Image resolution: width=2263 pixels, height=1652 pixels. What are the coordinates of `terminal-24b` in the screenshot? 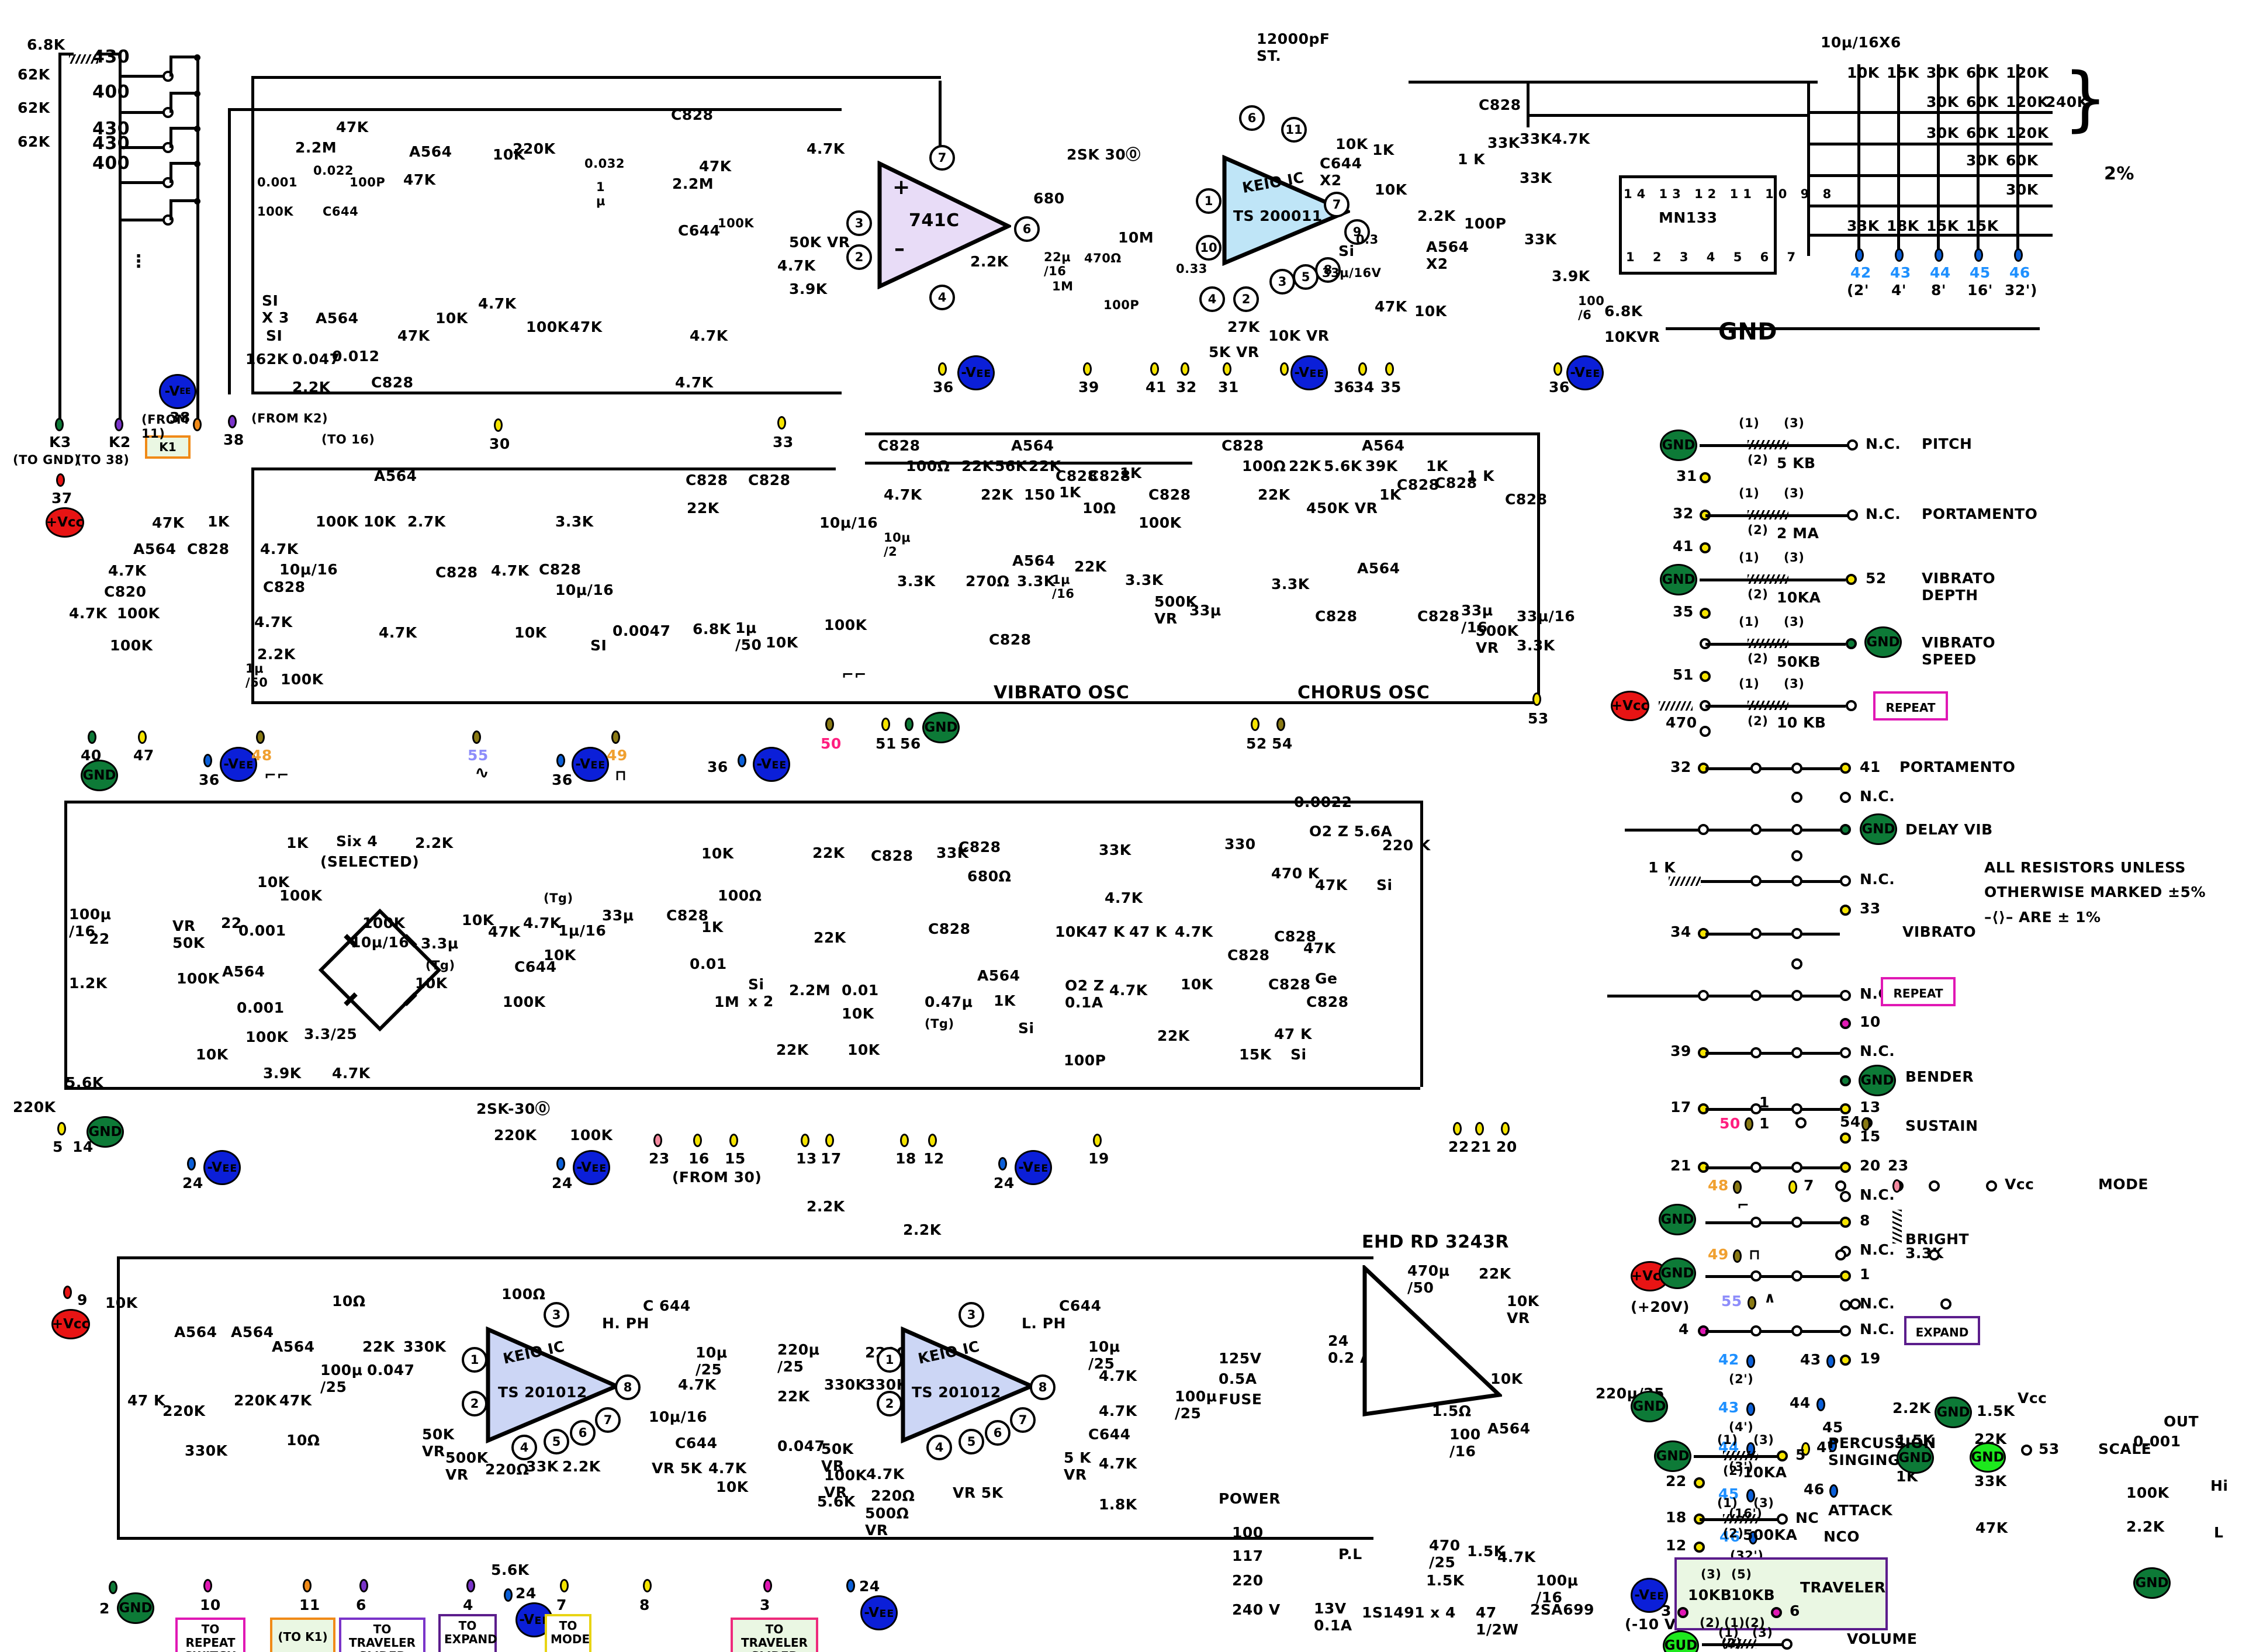 It's located at (560, 1164).